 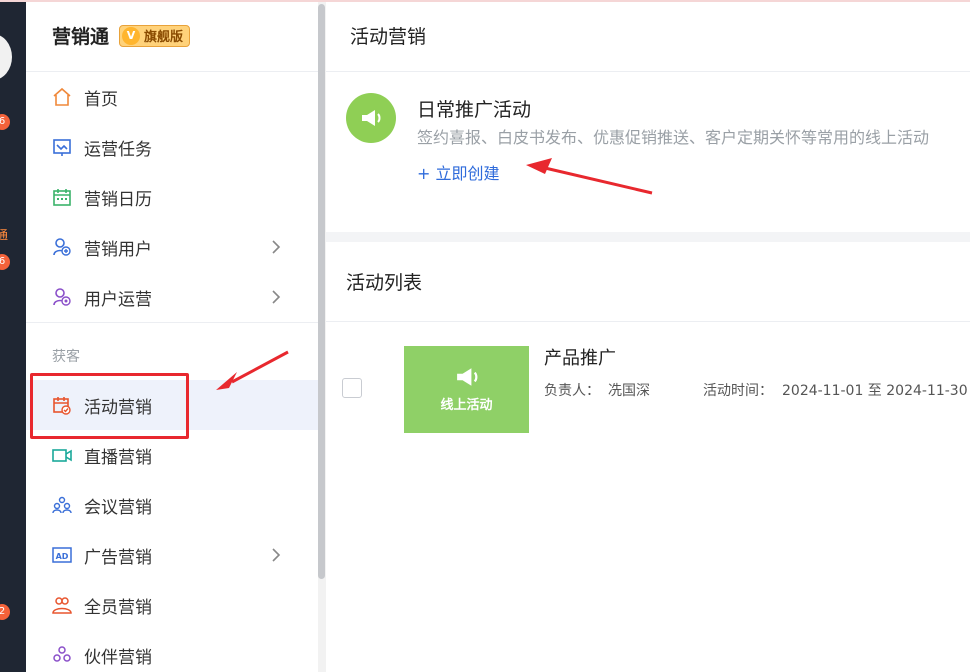 I want to click on rail-item-label: 通, so click(x=4, y=234).